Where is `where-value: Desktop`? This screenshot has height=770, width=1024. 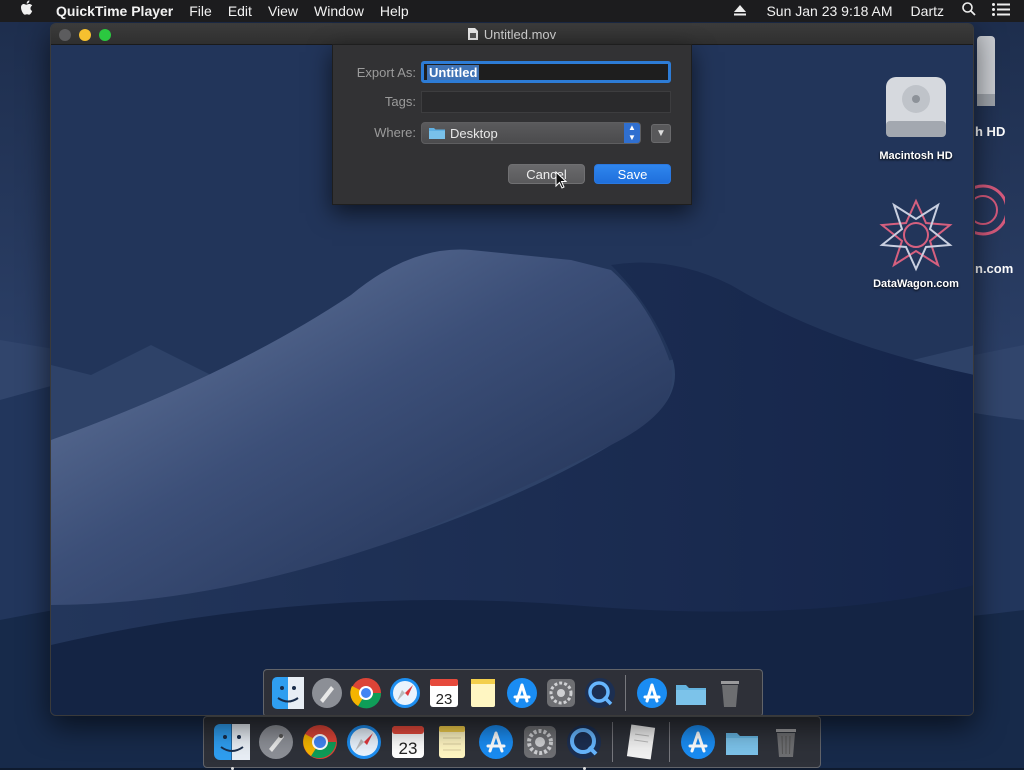
where-value: Desktop is located at coordinates (474, 133).